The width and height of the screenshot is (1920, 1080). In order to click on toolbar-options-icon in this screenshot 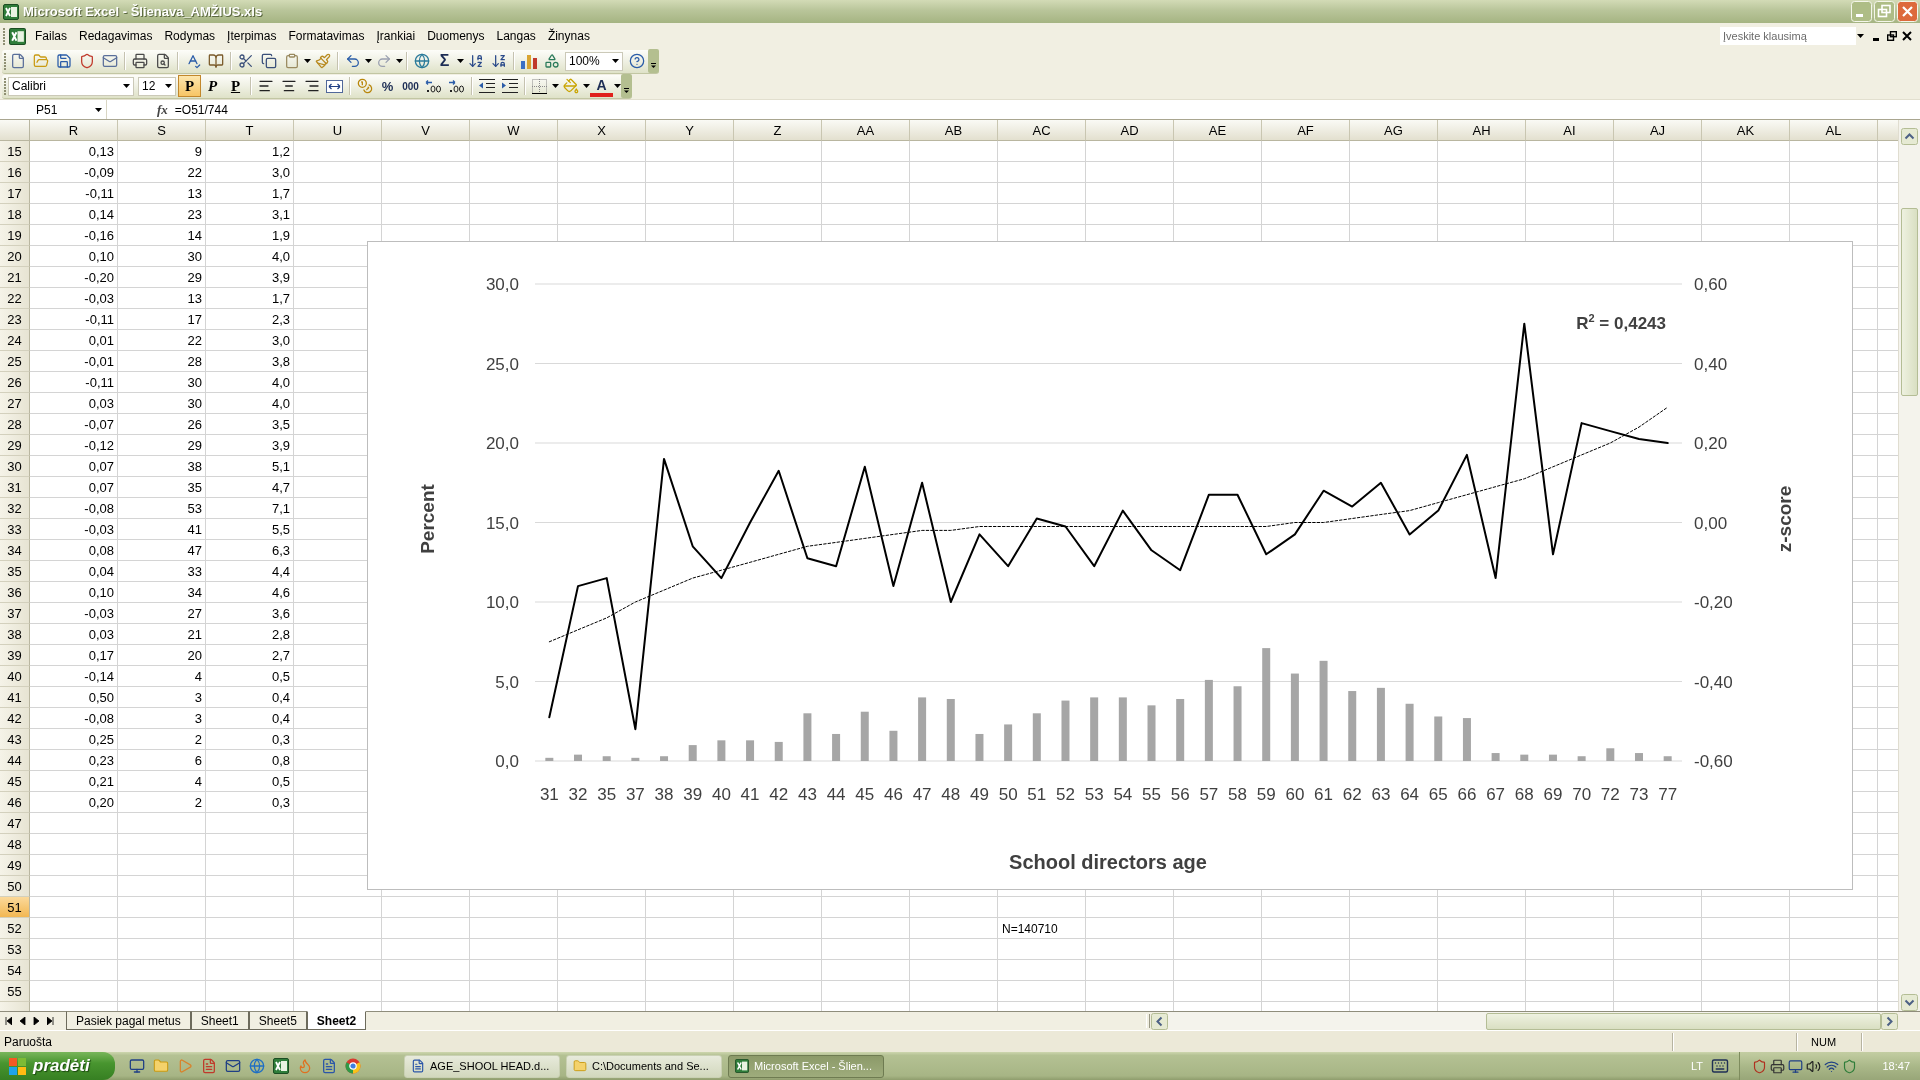, I will do `click(626, 86)`.